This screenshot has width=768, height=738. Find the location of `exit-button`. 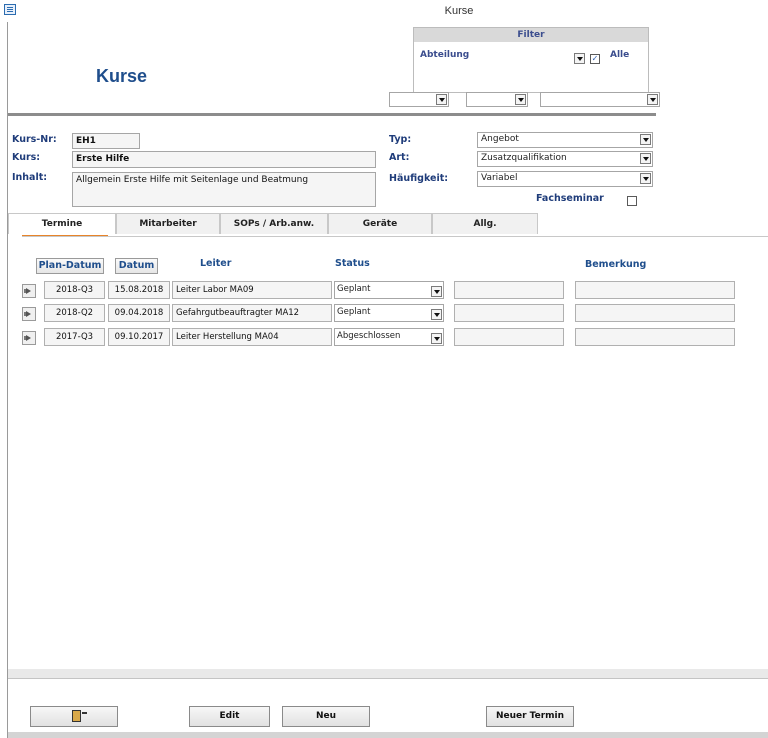

exit-button is located at coordinates (74, 716).